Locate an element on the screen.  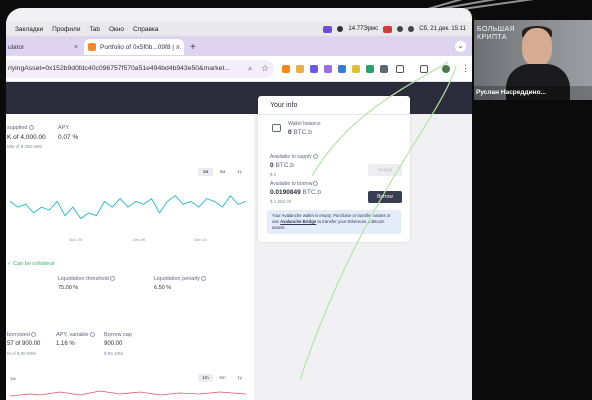
bookmark-star-icon: ☆ is located at coordinates (265, 68).